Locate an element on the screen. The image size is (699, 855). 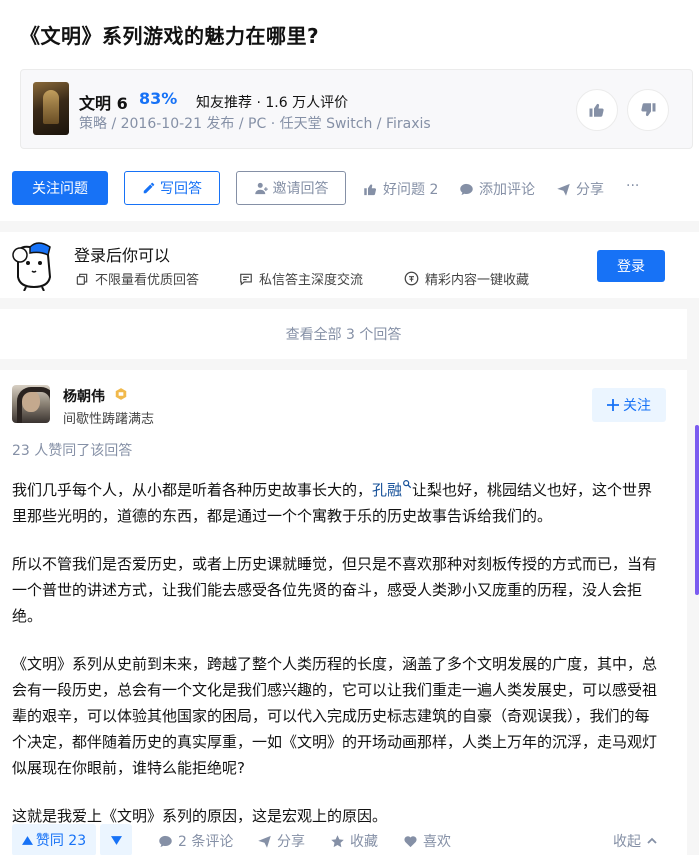
thumbs-down-icon is located at coordinates (648, 110).